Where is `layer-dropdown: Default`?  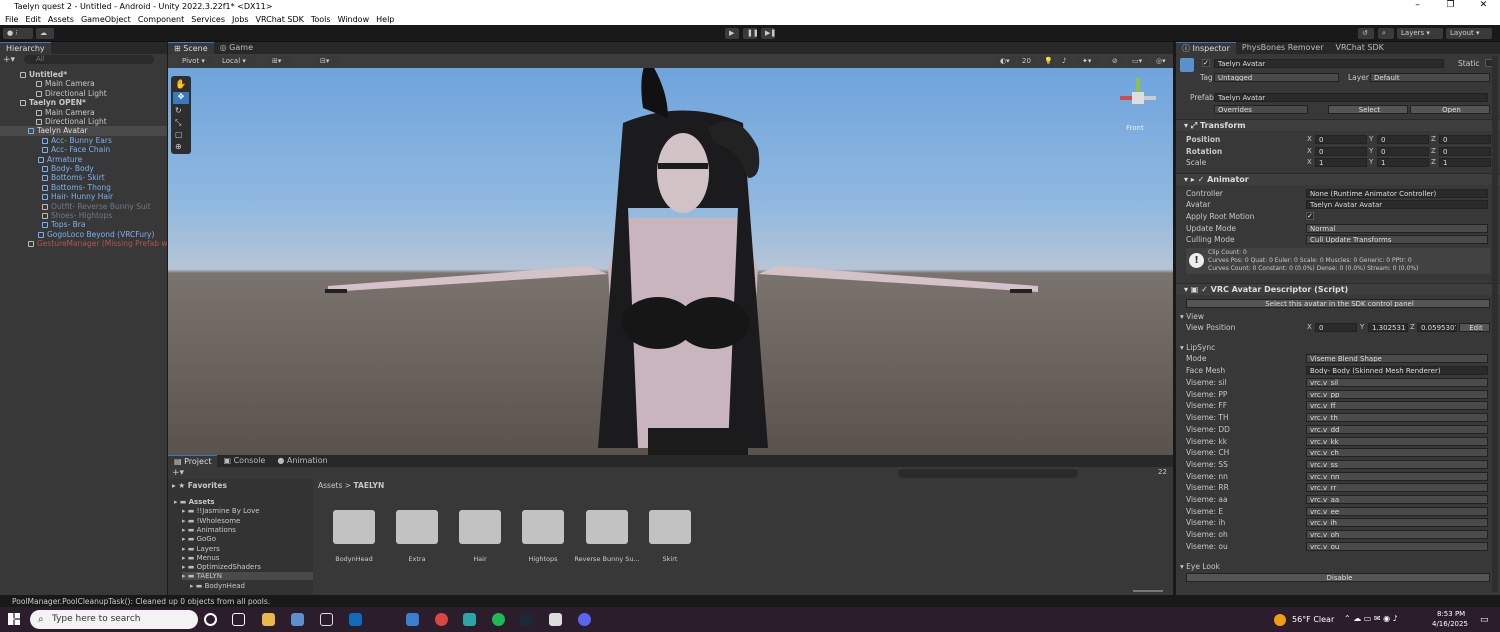
layer-dropdown: Default is located at coordinates (1430, 77).